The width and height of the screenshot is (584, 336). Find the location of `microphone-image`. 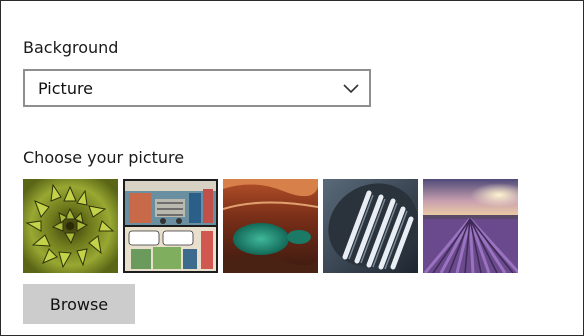

microphone-image is located at coordinates (370, 226).